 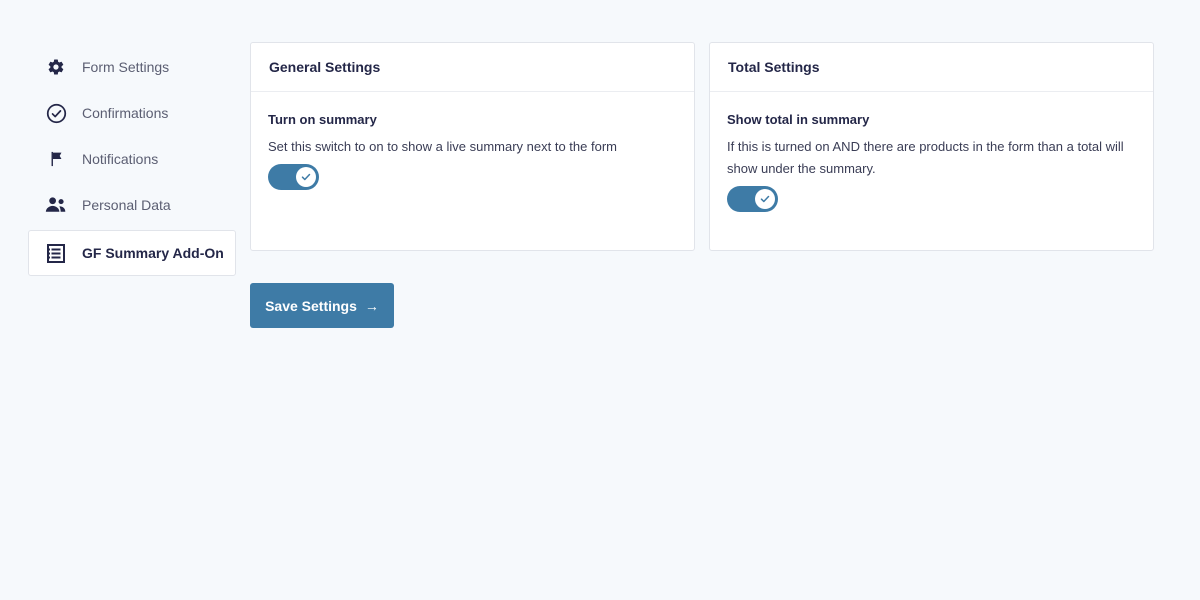 I want to click on sidebar-item-label: GF Summary Add-On, so click(x=153, y=253).